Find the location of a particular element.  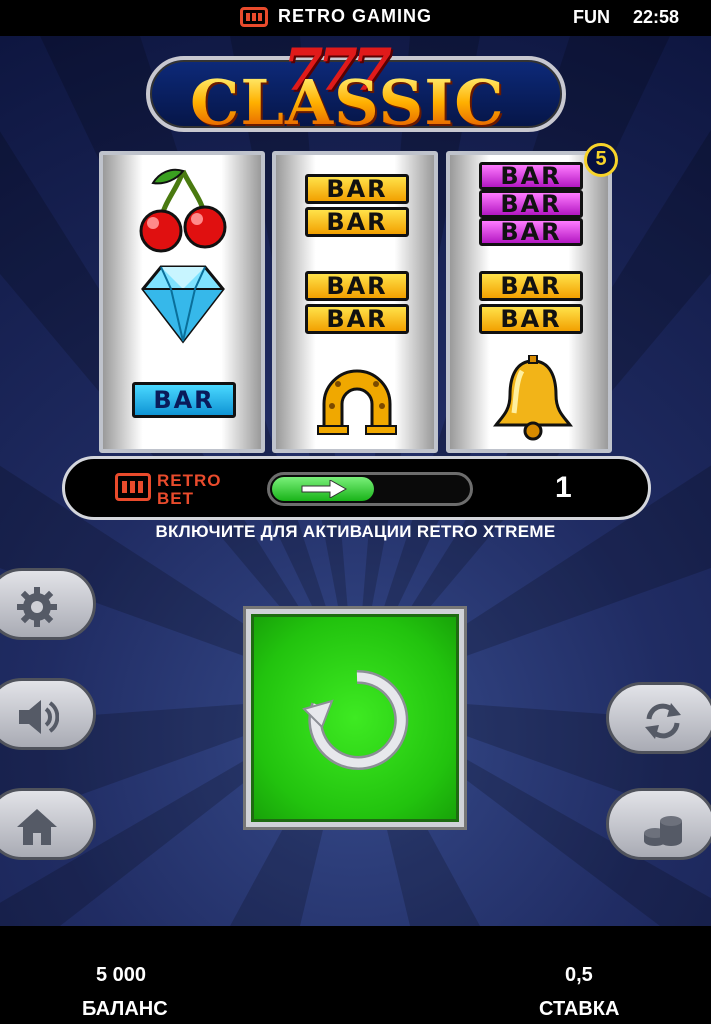

reel-2: BAR BAR BAR BAR is located at coordinates (355, 302).